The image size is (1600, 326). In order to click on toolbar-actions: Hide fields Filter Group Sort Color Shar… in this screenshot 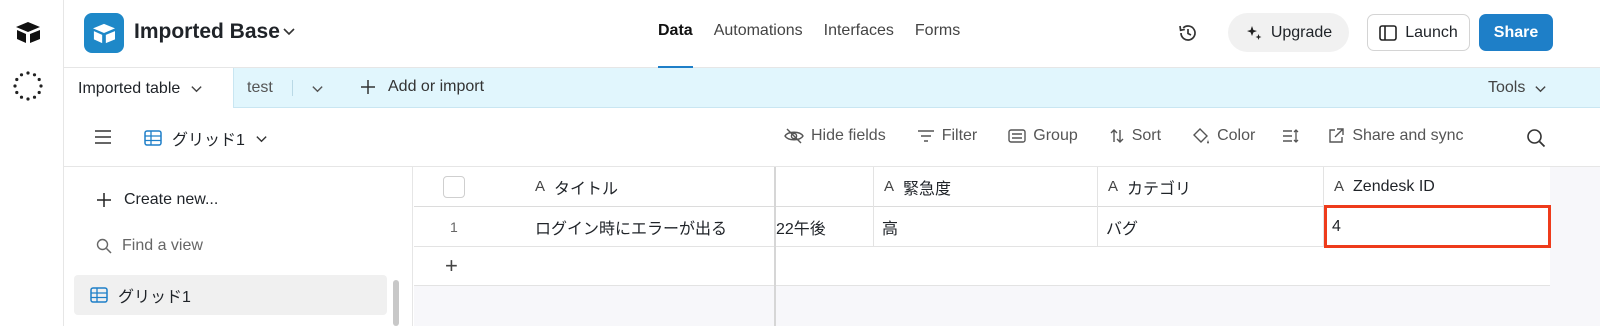, I will do `click(1139, 136)`.